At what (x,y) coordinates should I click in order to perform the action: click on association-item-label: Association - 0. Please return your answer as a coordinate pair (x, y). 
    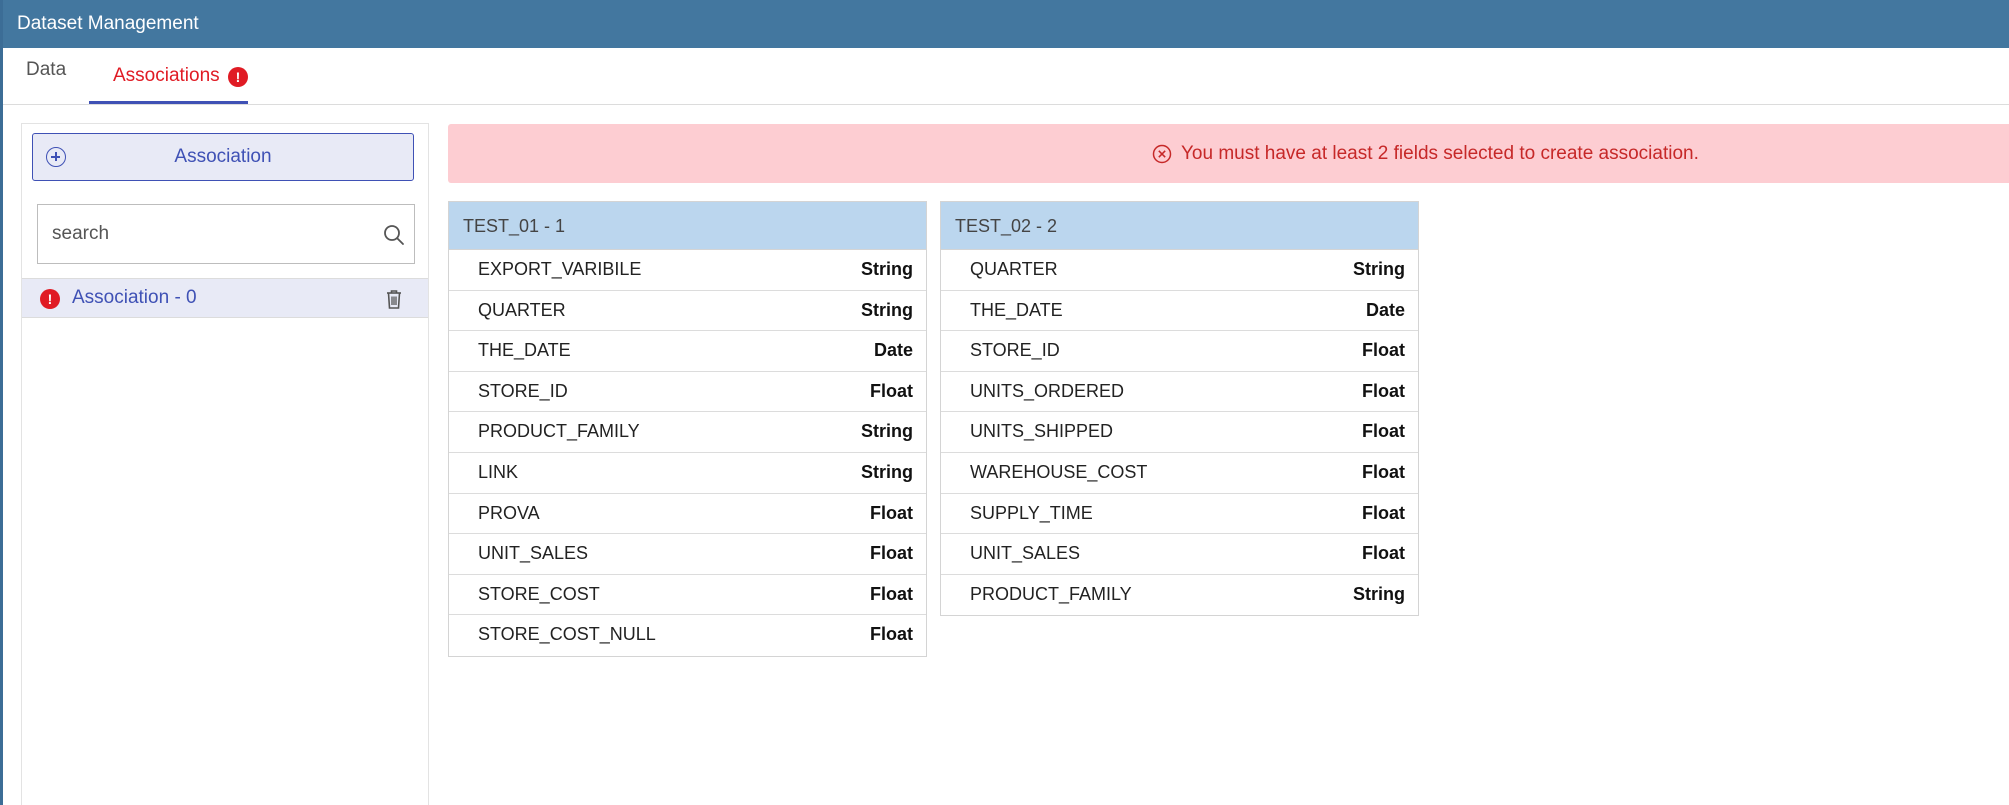
    Looking at the image, I should click on (134, 297).